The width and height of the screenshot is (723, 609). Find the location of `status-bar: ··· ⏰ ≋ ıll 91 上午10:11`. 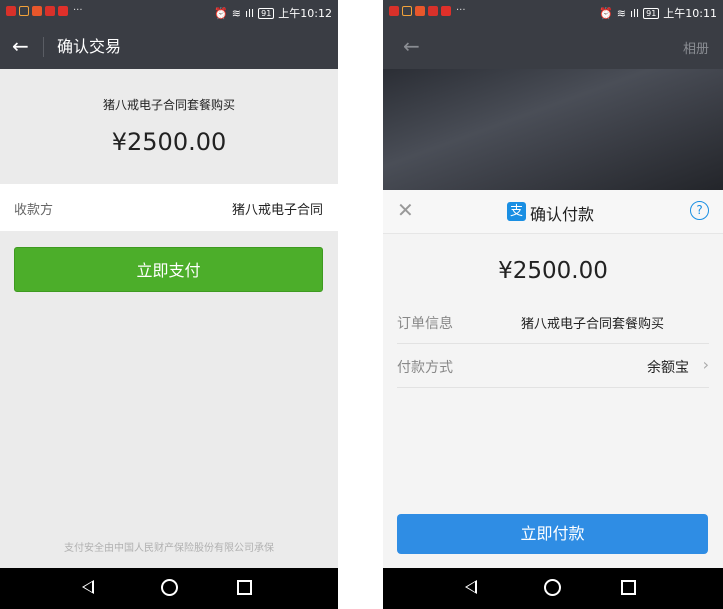

status-bar: ··· ⏰ ≋ ıll 91 上午10:11 is located at coordinates (553, 12).